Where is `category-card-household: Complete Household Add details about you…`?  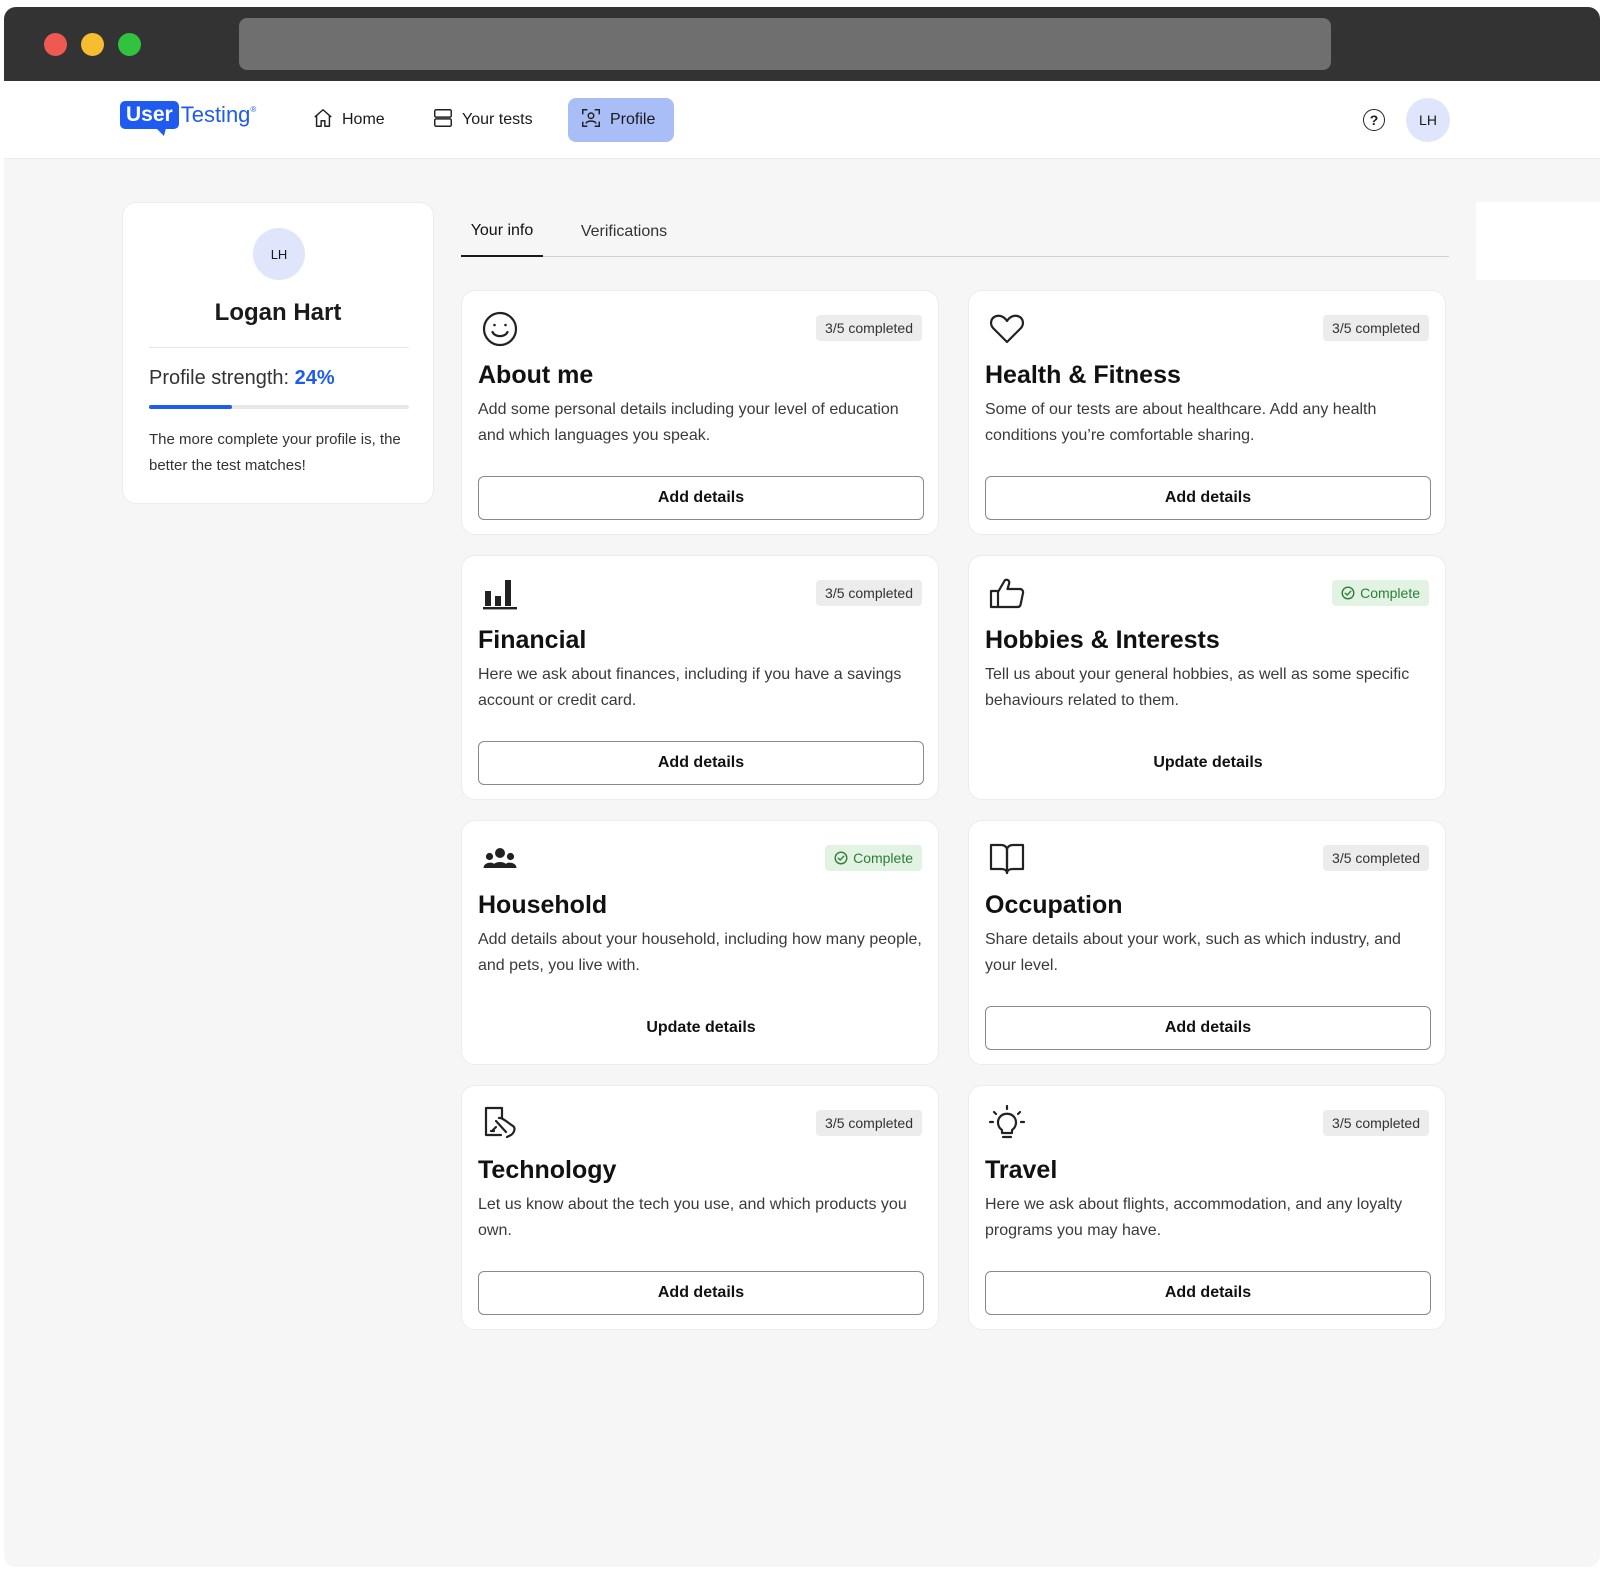
category-card-household: Complete Household Add details about you… is located at coordinates (700, 942).